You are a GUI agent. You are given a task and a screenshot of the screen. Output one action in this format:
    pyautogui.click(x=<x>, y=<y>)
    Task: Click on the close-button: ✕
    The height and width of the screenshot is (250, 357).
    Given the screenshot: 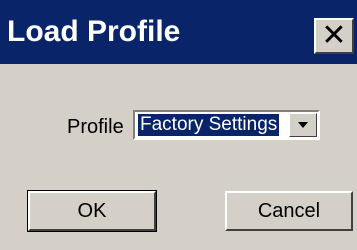 What is the action you would take?
    pyautogui.click(x=334, y=36)
    